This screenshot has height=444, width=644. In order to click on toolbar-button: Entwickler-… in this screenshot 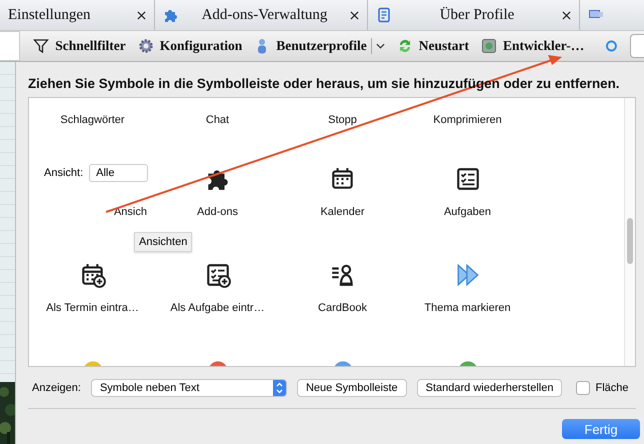, I will do `click(533, 46)`.